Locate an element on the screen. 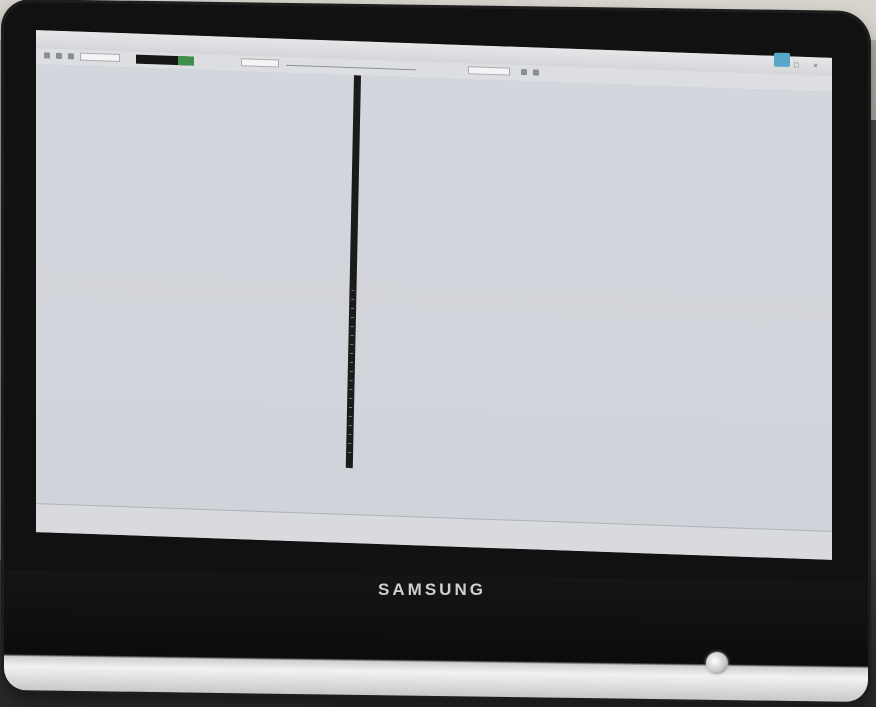 This screenshot has width=876, height=707. time-display is located at coordinates (165, 60).